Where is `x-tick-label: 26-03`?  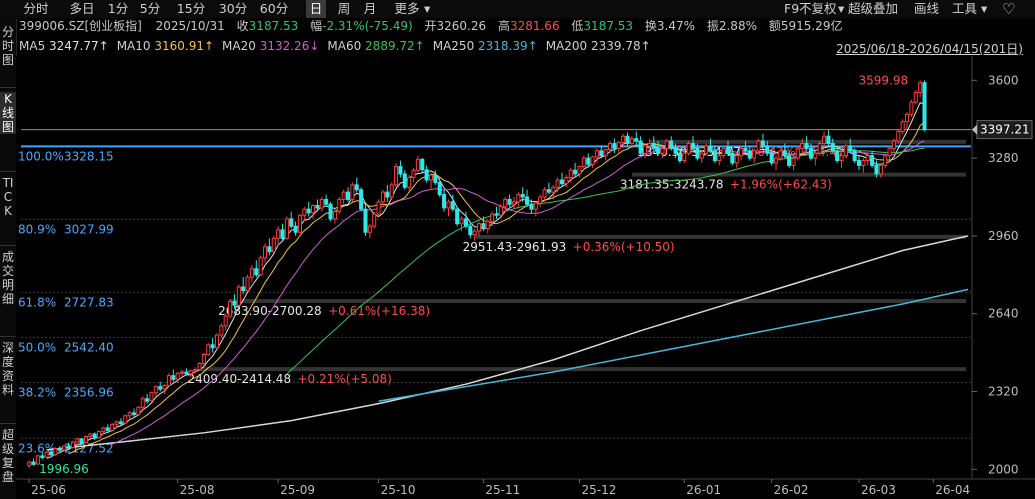
x-tick-label: 26-03 is located at coordinates (878, 490).